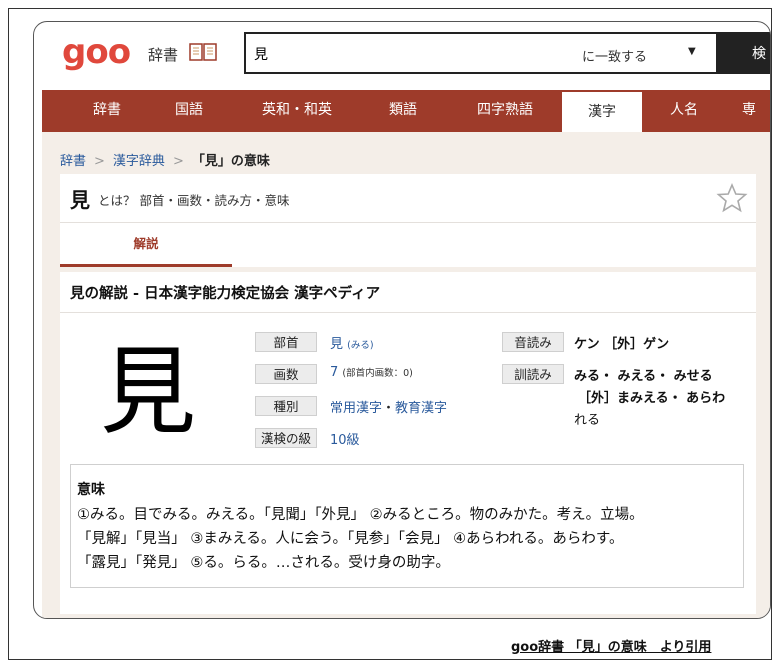 The width and height of the screenshot is (784, 670). What do you see at coordinates (356, 408) in the screenshot?
I see `shubetsu-link-joyo: 常用漢字` at bounding box center [356, 408].